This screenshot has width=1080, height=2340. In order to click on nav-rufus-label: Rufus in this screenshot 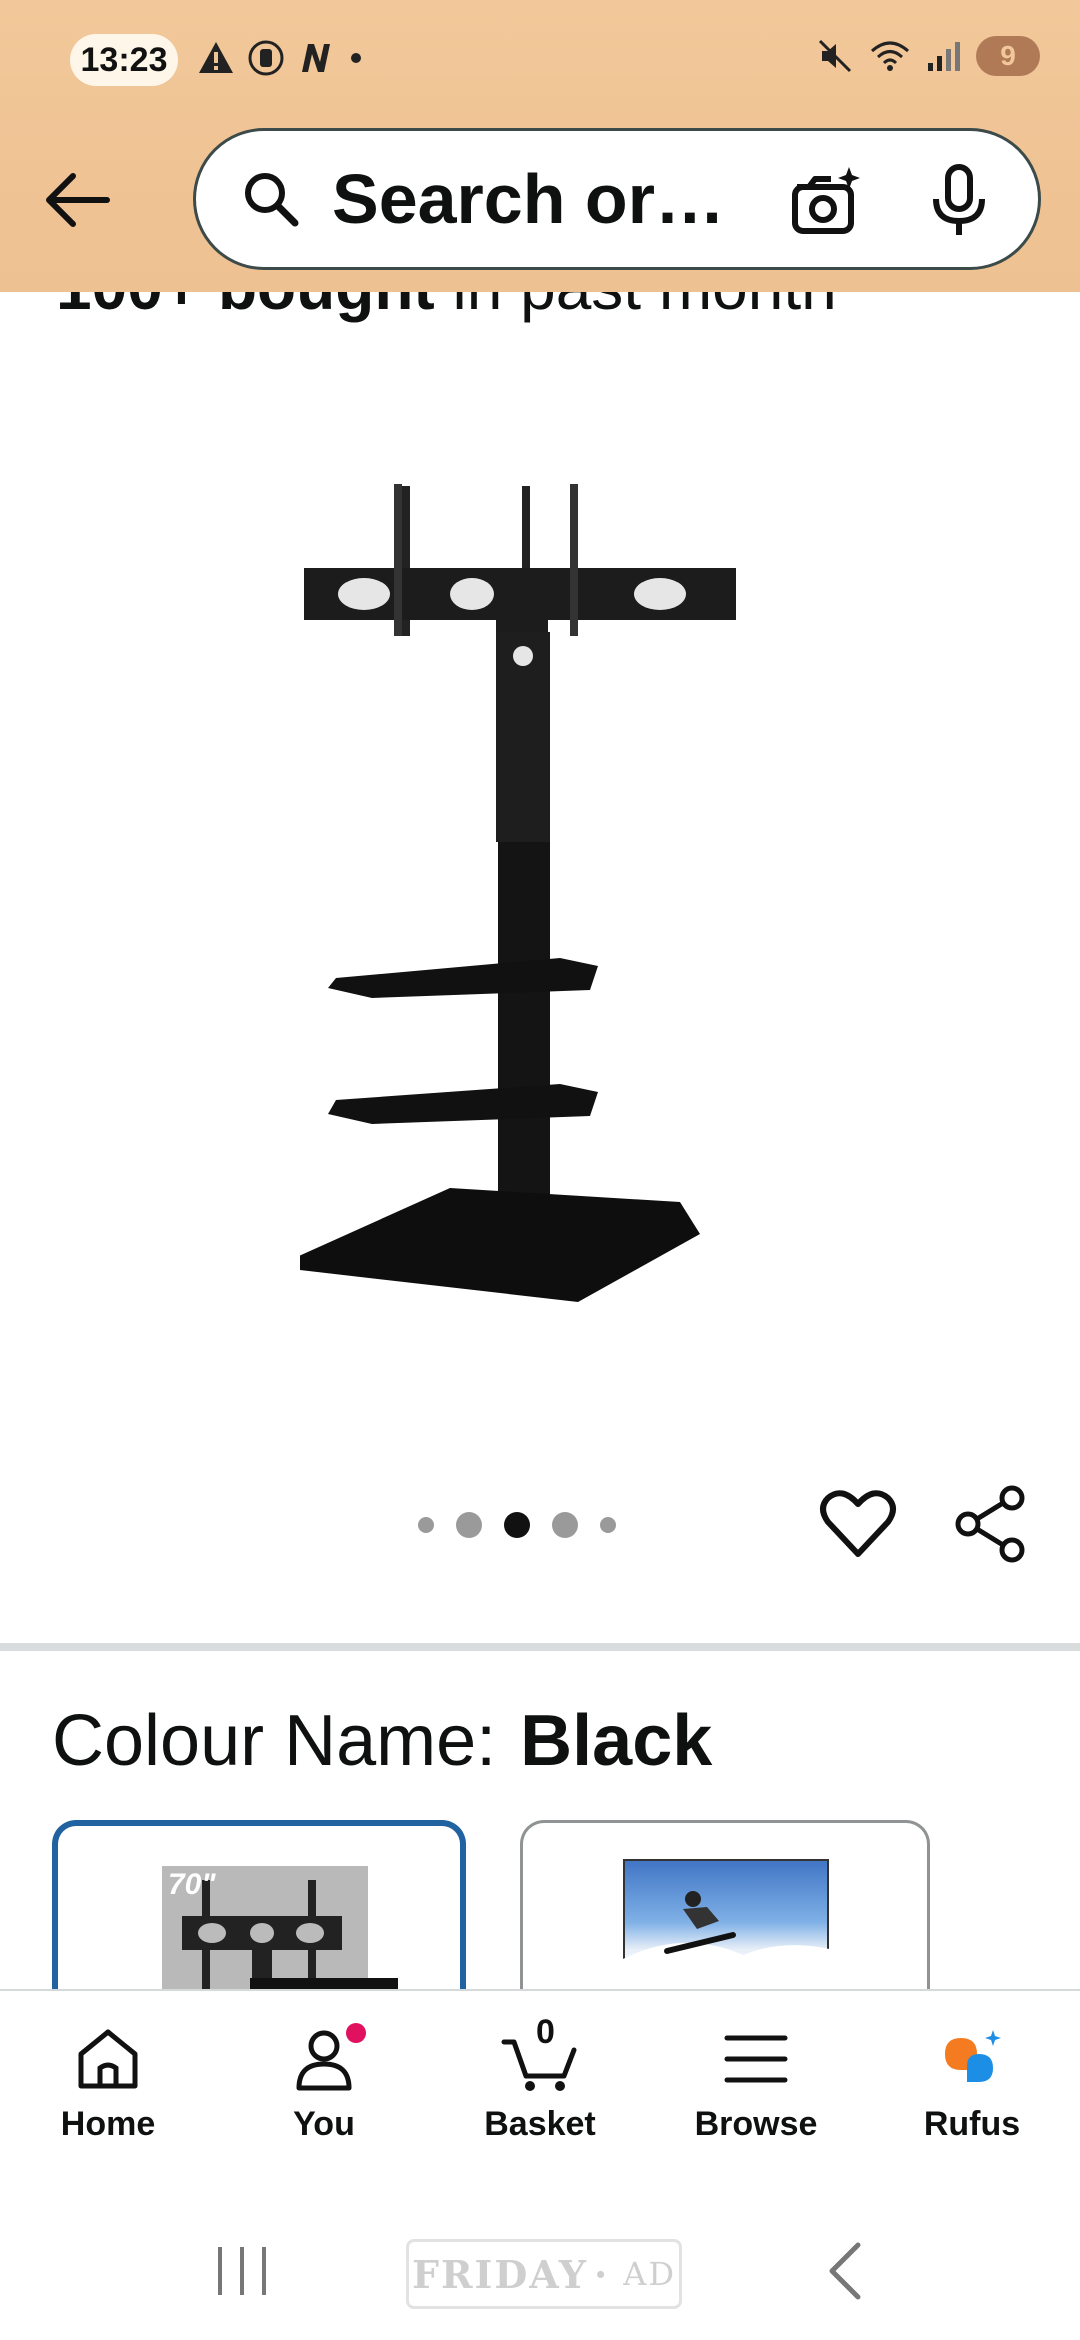, I will do `click(972, 2124)`.